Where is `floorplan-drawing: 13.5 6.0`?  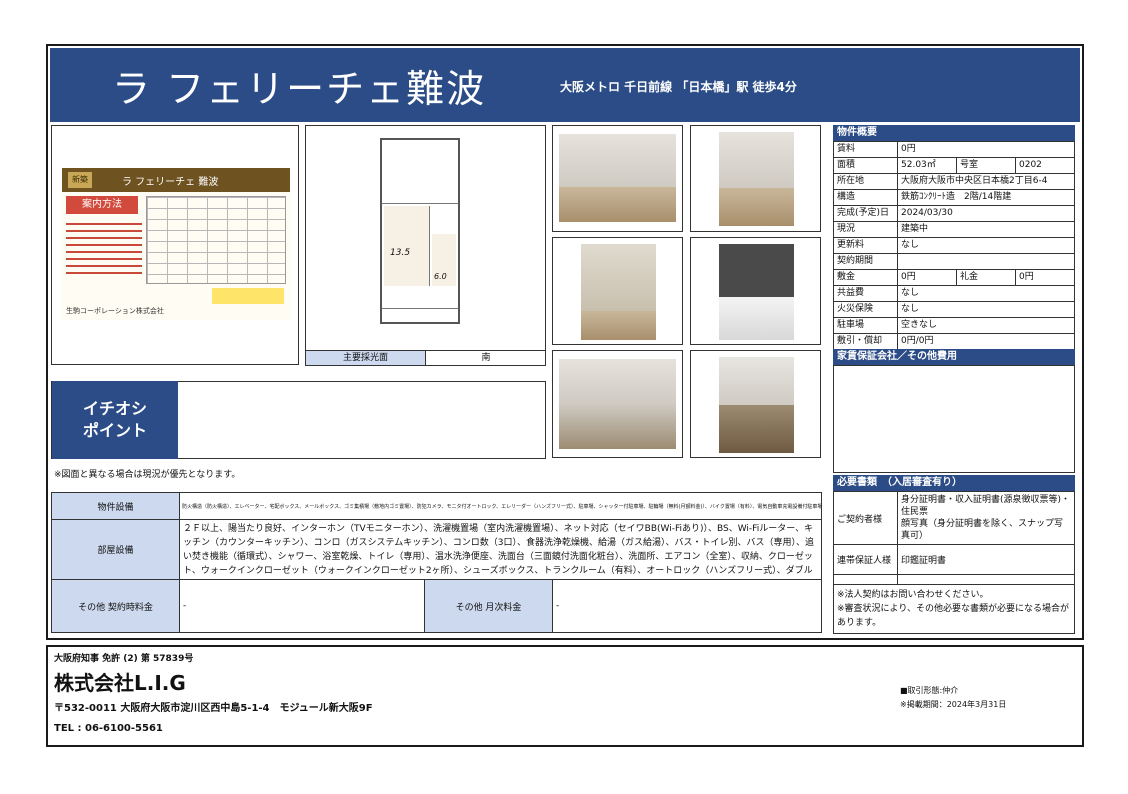 floorplan-drawing: 13.5 6.0 is located at coordinates (420, 231).